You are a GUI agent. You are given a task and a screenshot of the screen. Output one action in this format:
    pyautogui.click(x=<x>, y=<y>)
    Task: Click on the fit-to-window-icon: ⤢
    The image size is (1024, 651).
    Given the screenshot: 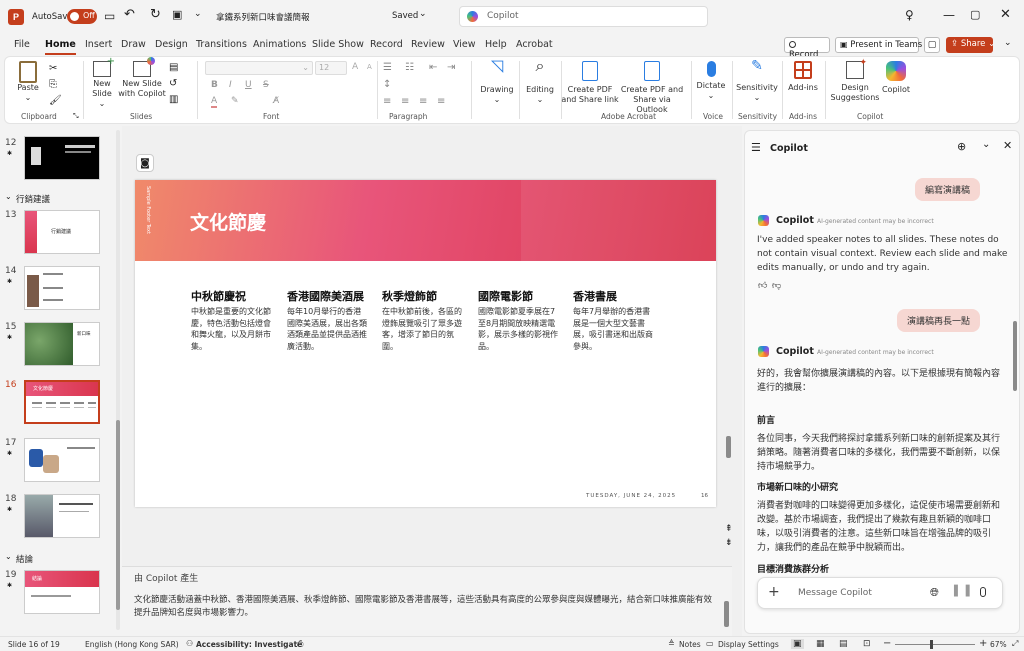 What is the action you would take?
    pyautogui.click(x=1015, y=644)
    